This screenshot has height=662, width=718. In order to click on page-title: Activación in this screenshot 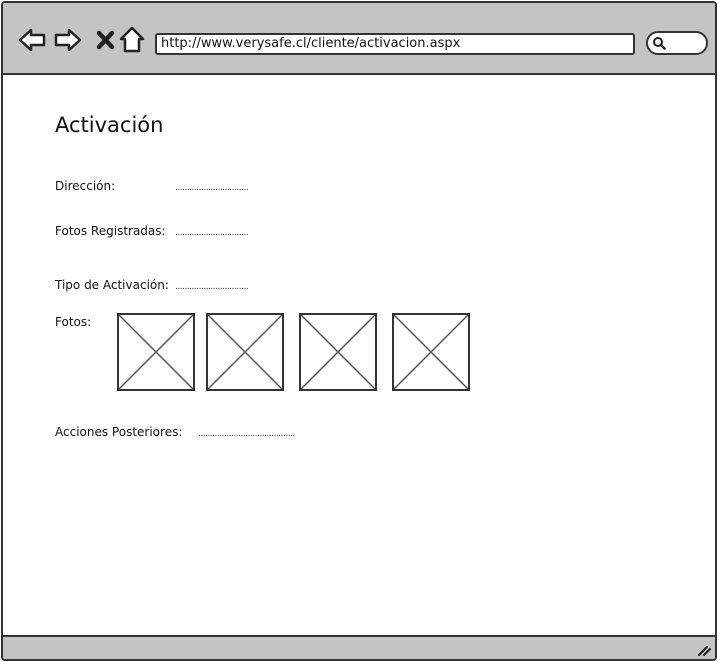, I will do `click(109, 125)`.